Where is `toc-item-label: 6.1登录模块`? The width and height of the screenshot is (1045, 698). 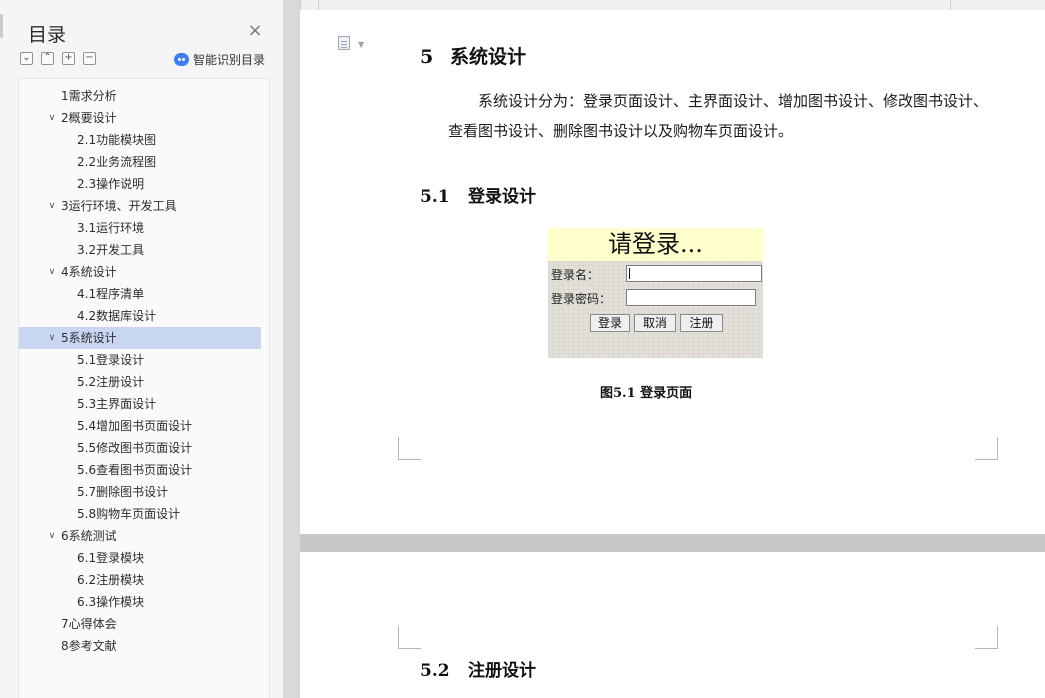
toc-item-label: 6.1登录模块 is located at coordinates (111, 558).